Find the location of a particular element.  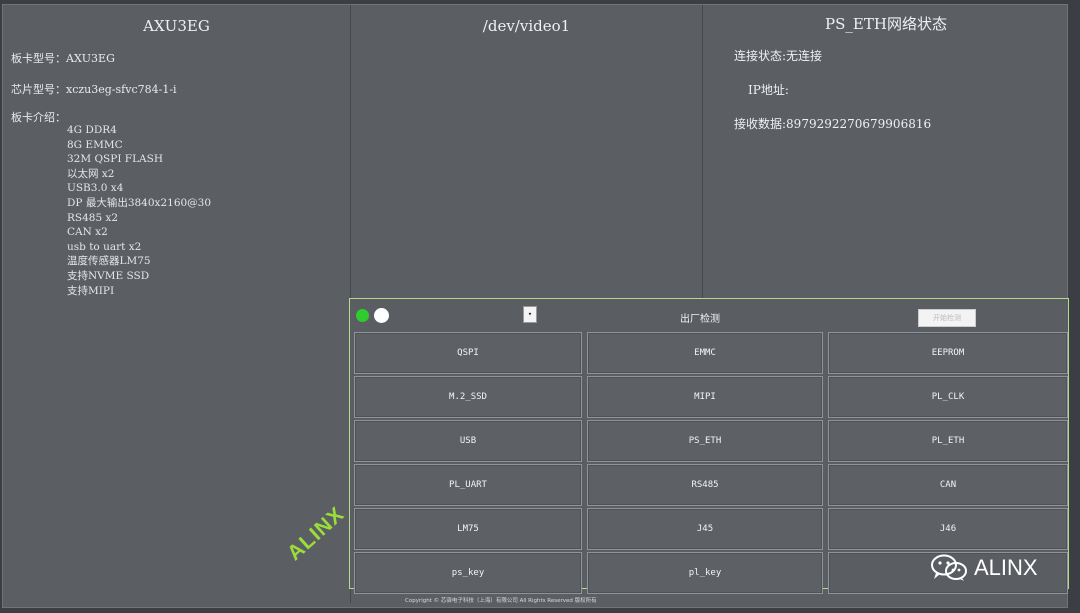

test-button-m2-ssd: M.2_SSD is located at coordinates (468, 397).